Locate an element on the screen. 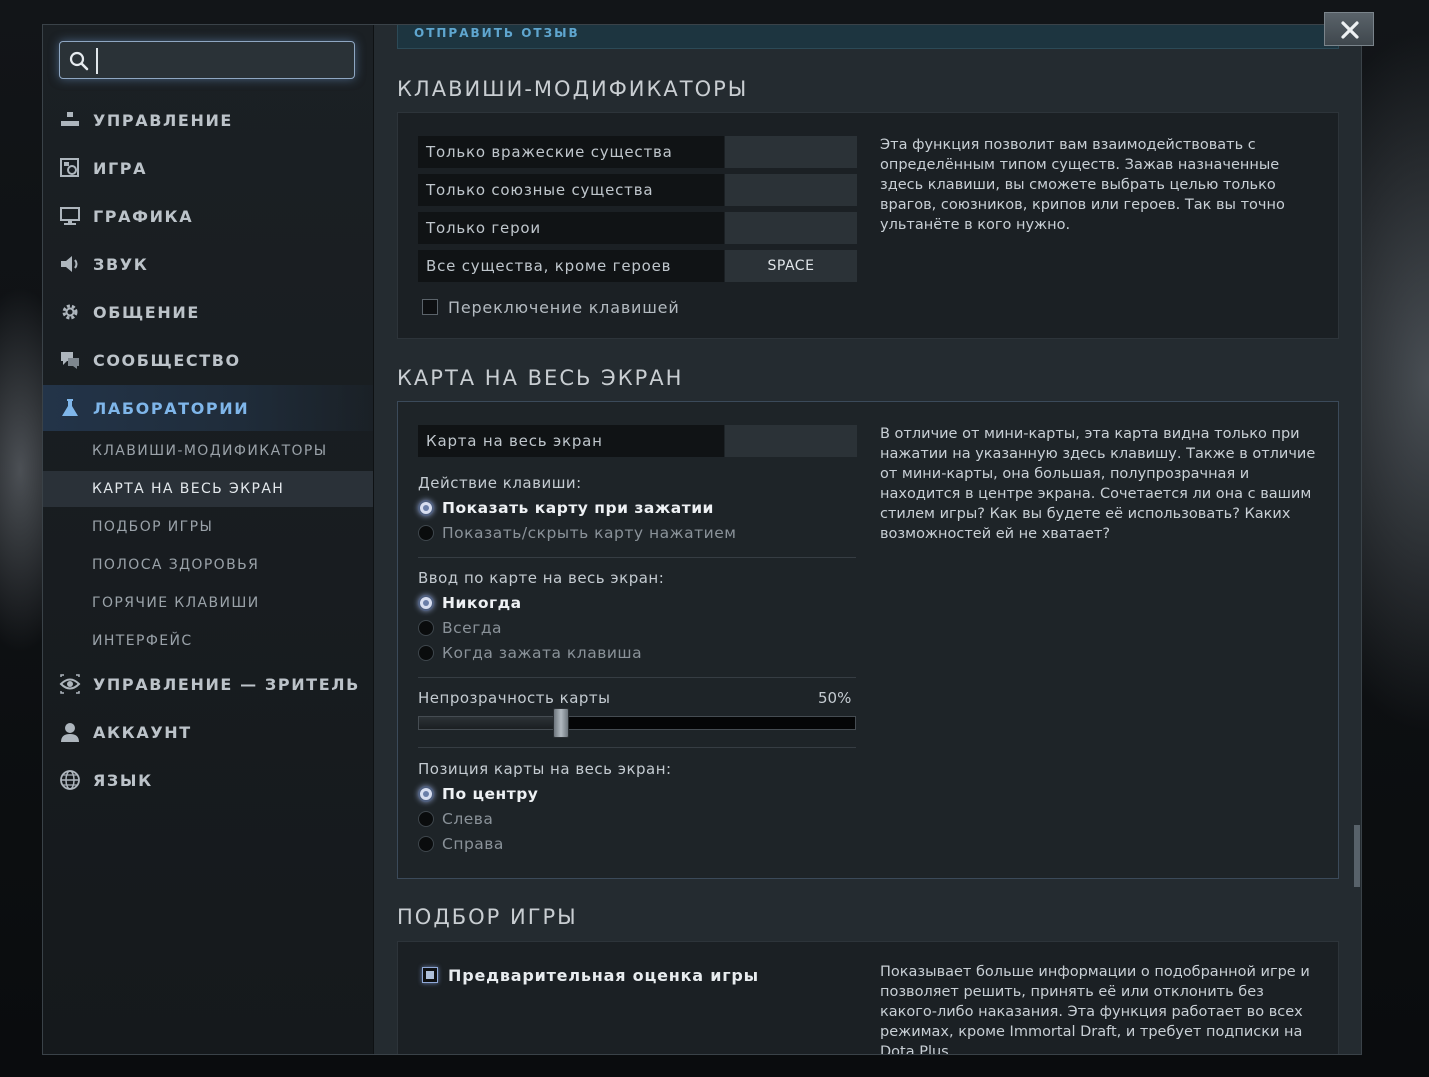 This screenshot has width=1429, height=1077. keybind-row: Карта на весь экран is located at coordinates (638, 441).